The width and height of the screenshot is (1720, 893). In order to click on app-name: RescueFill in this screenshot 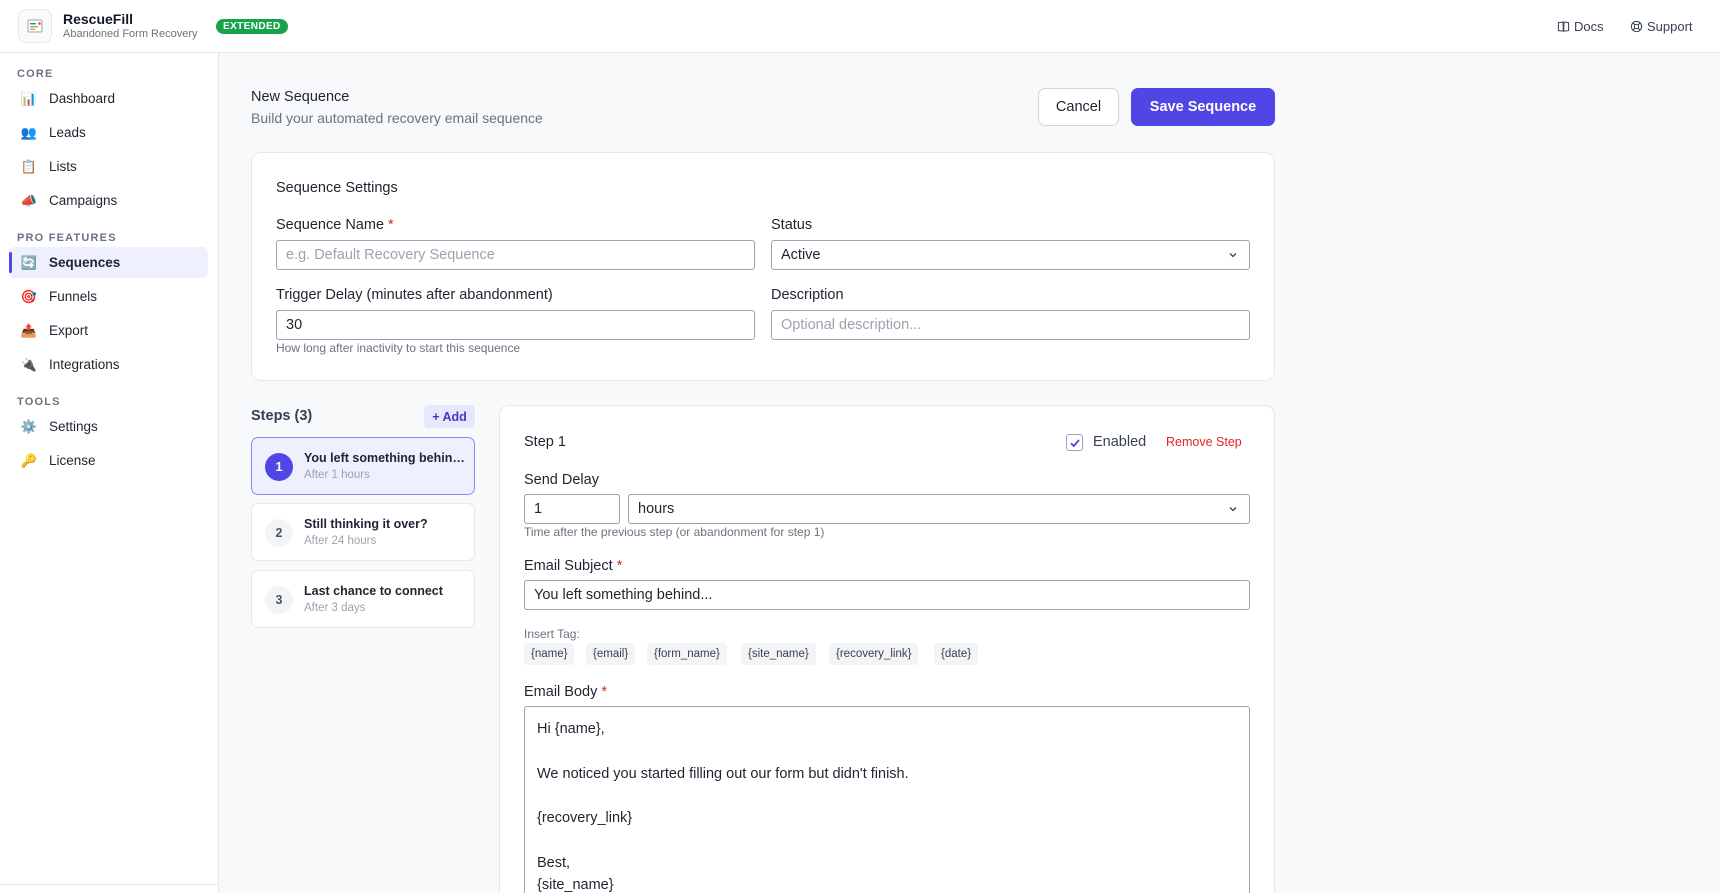, I will do `click(98, 19)`.